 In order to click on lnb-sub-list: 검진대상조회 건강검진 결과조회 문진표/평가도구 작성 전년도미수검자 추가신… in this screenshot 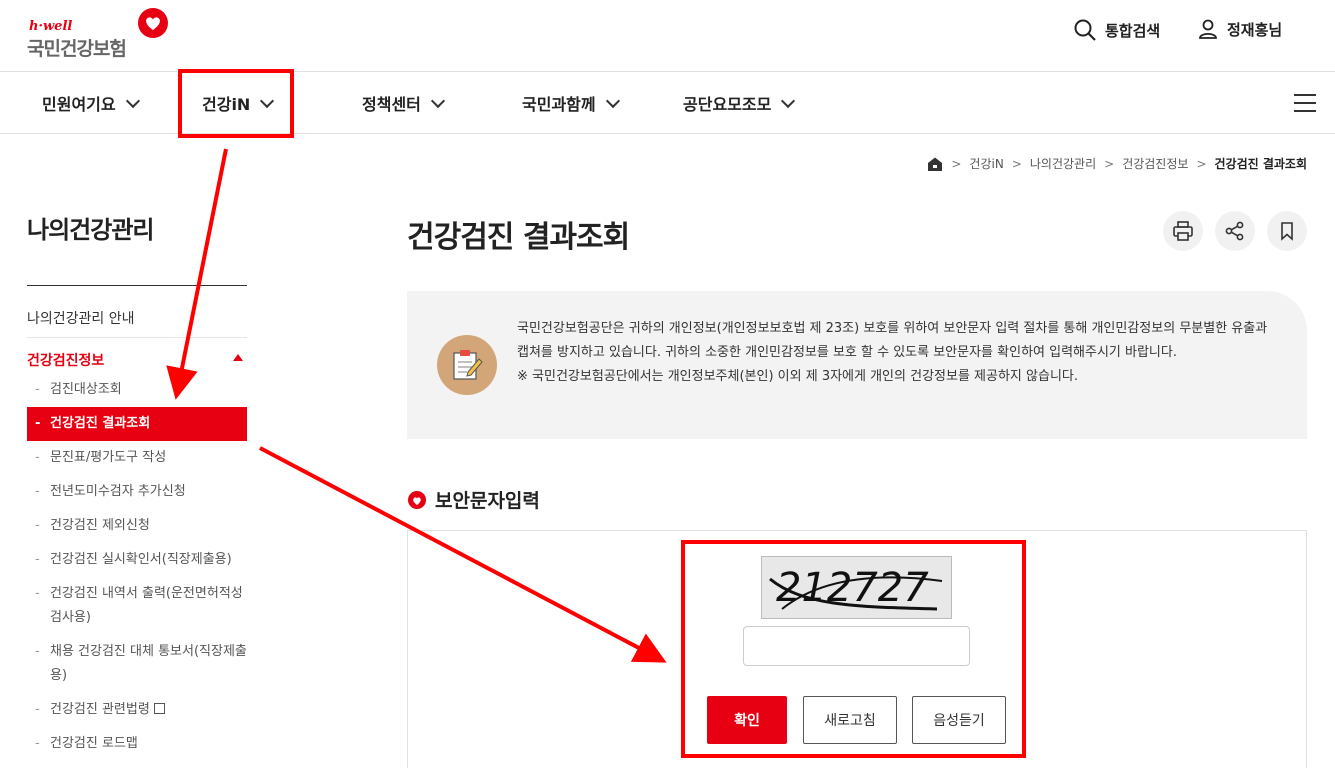, I will do `click(137, 572)`.